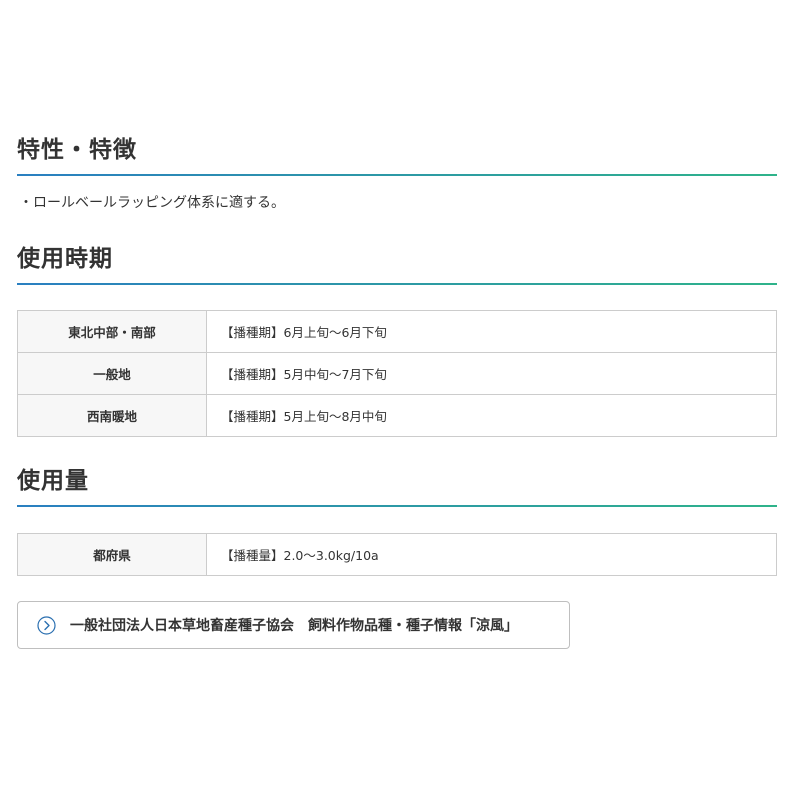 The image size is (800, 800). What do you see at coordinates (112, 415) in the screenshot?
I see `region-label-cell: 西南暖地` at bounding box center [112, 415].